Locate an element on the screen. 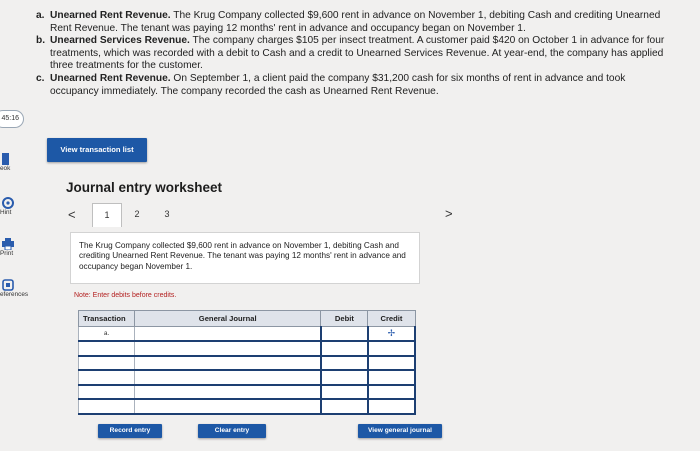  credit-cell: ✢ is located at coordinates (392, 334).